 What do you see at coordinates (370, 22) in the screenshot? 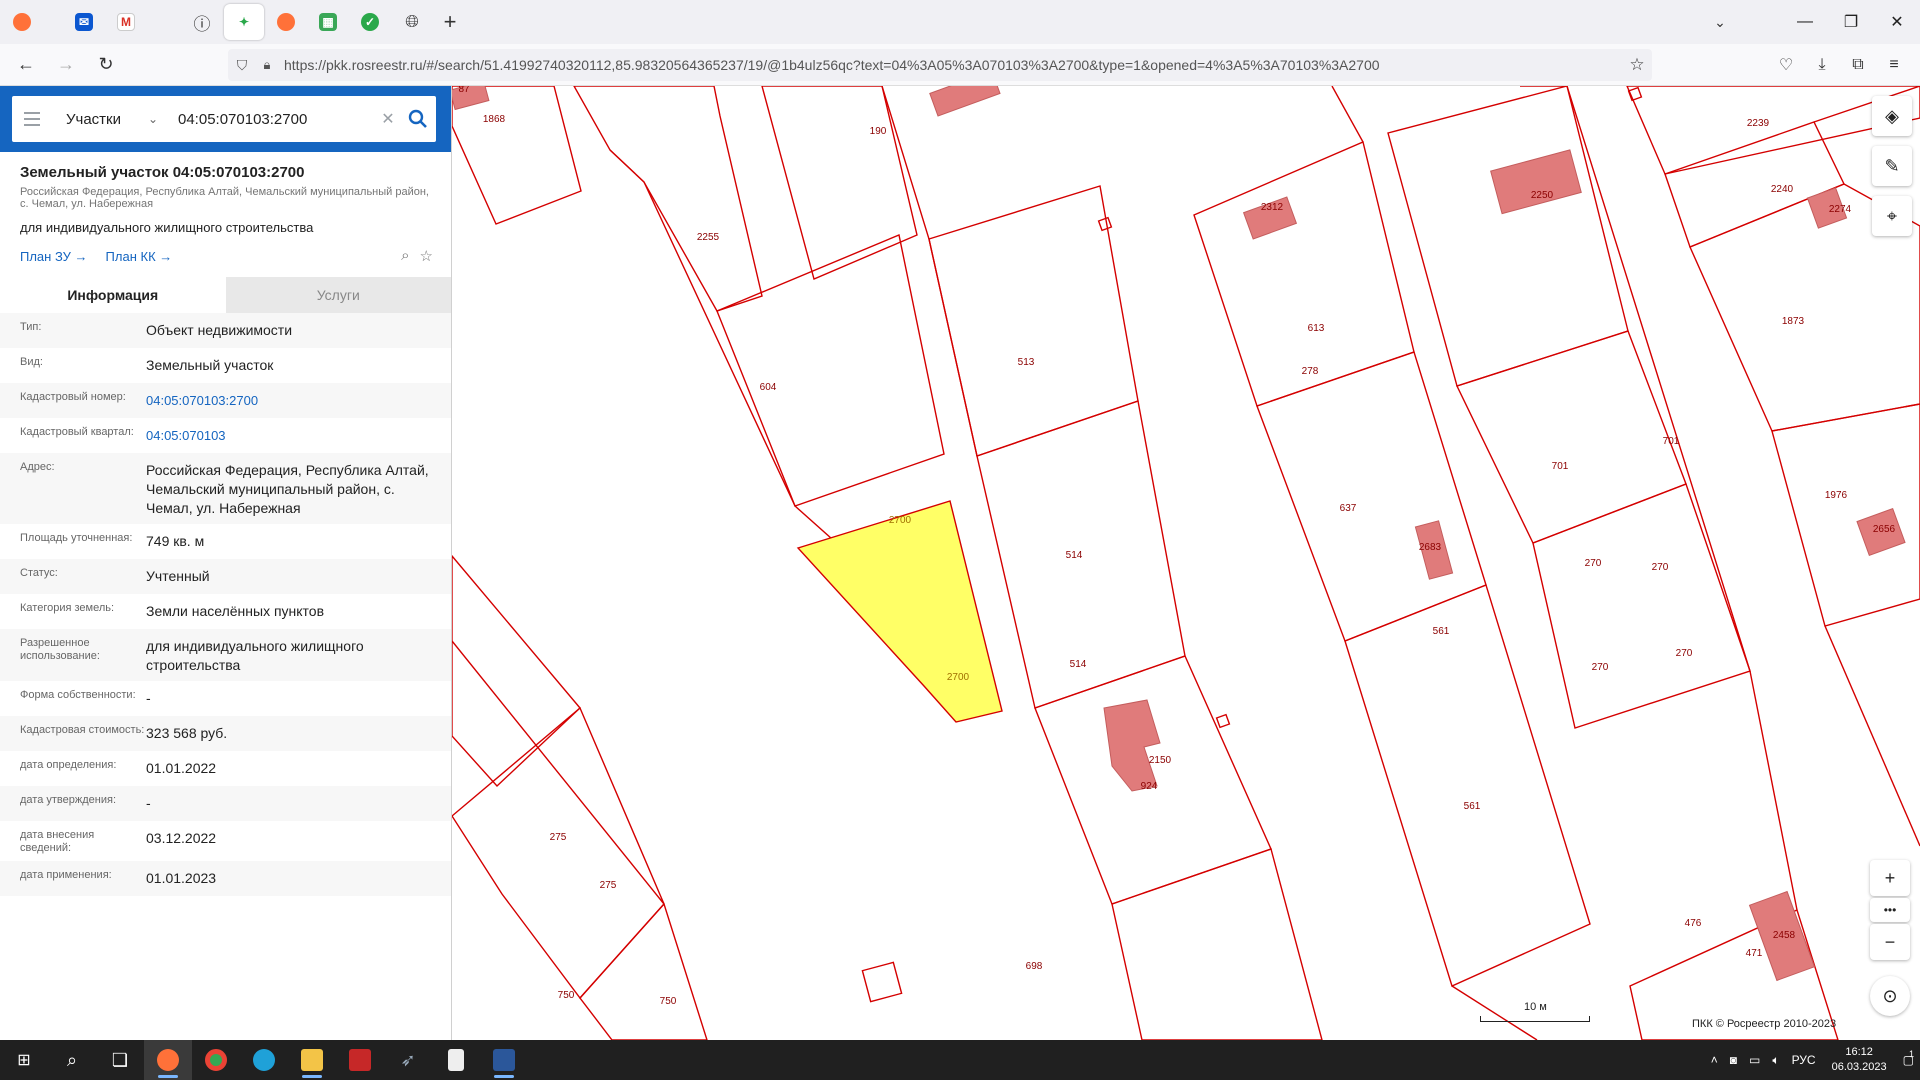
I see `tab-check: ✓` at bounding box center [370, 22].